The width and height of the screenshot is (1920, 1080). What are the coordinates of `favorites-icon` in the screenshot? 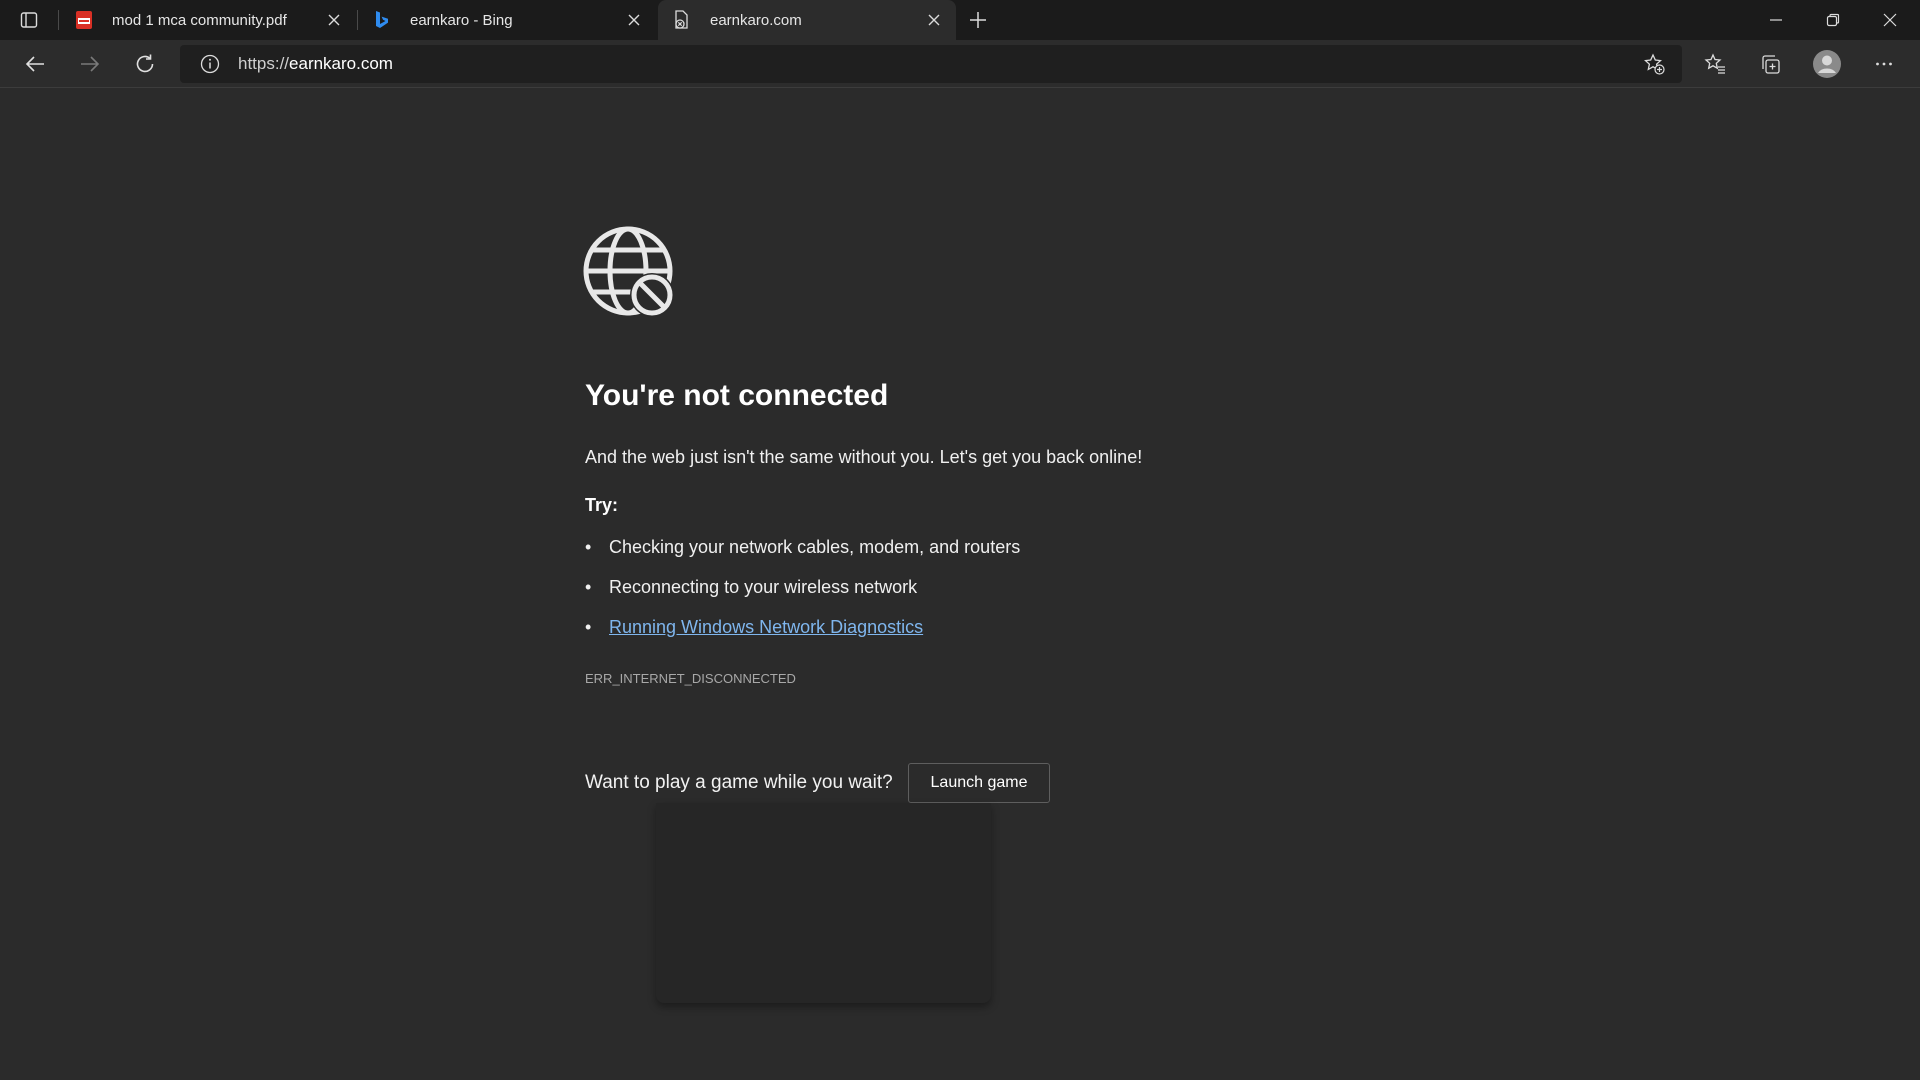 It's located at (1714, 63).